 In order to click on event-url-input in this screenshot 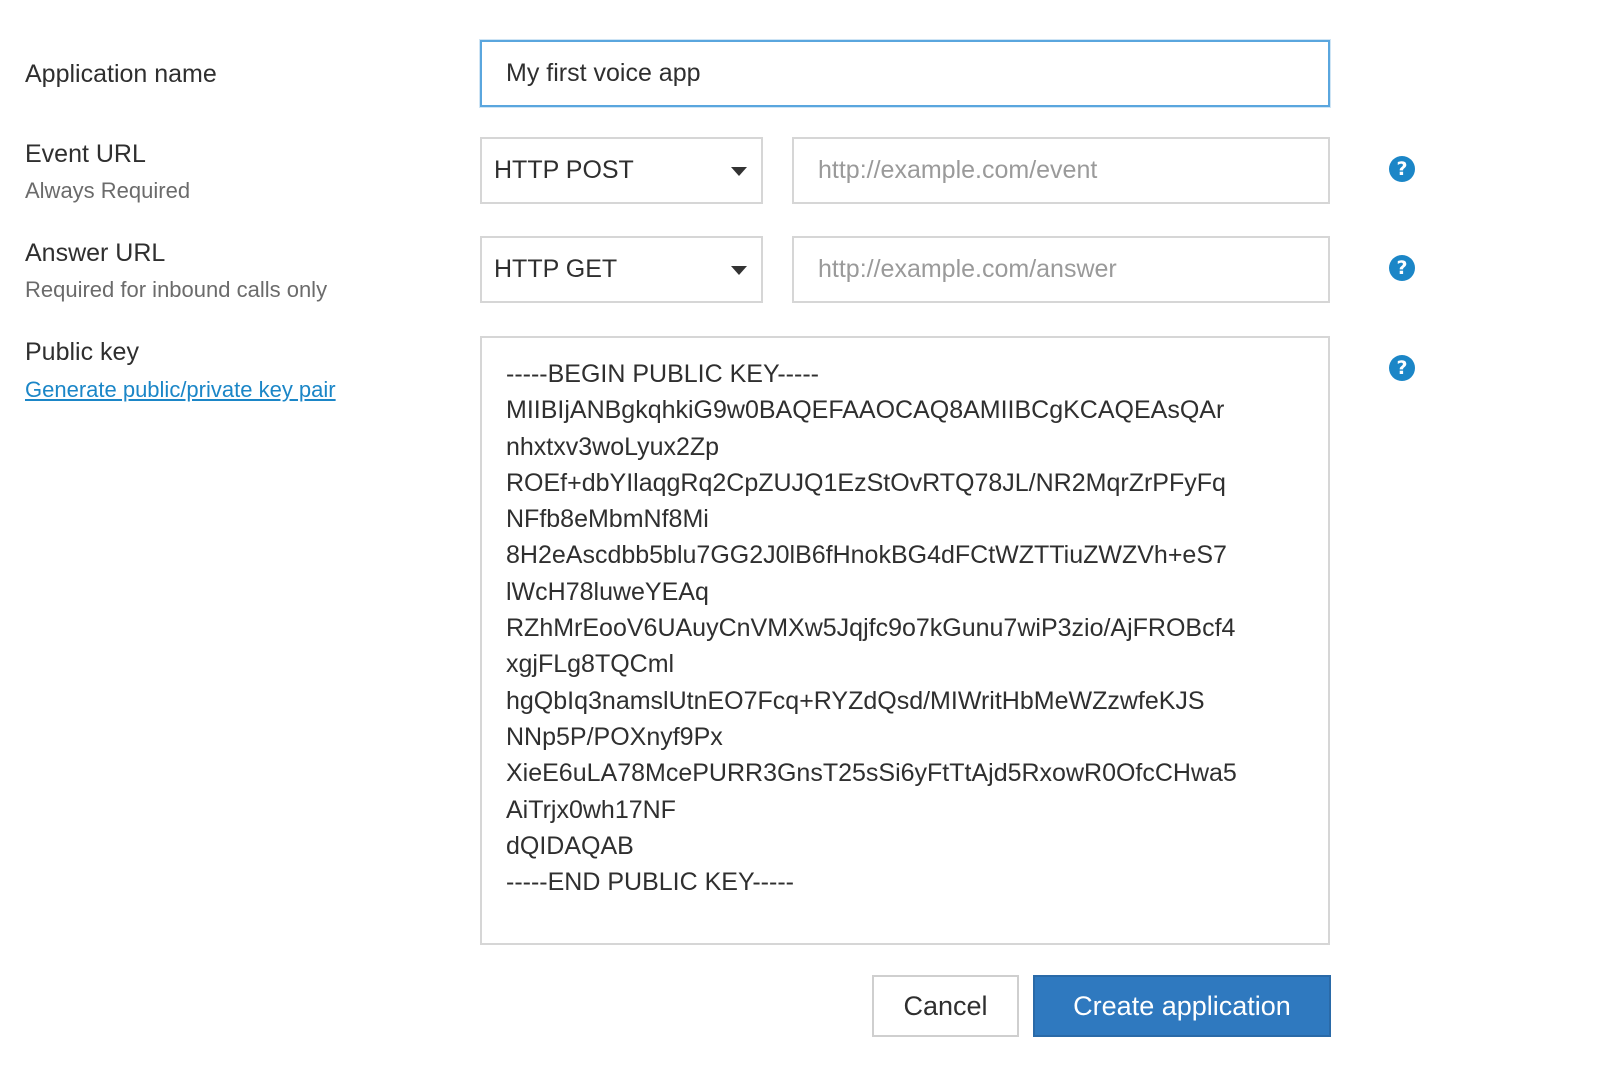, I will do `click(1061, 170)`.